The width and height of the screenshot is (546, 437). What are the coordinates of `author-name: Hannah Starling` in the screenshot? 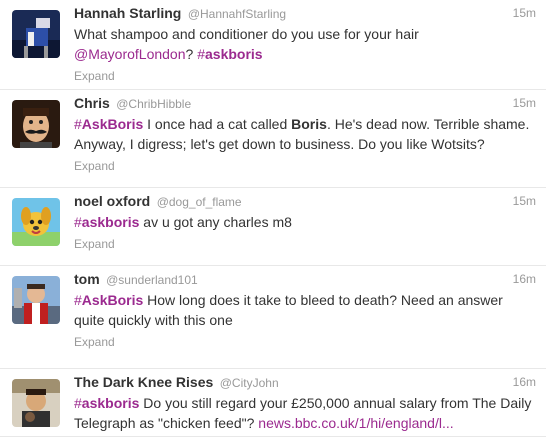 It's located at (127, 13).